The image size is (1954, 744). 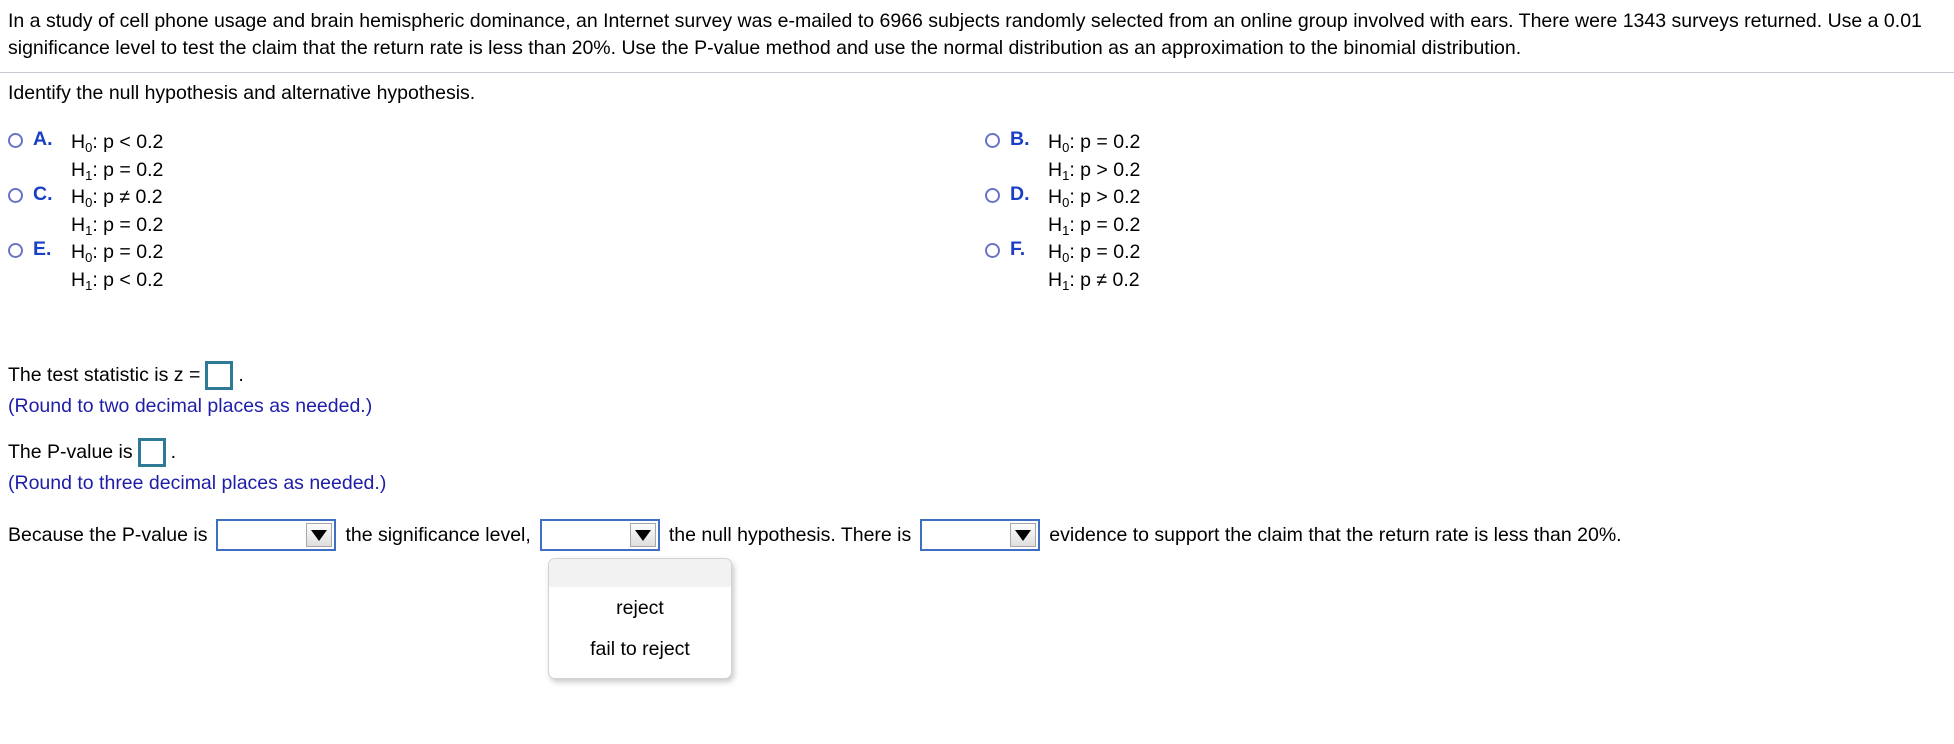 I want to click on option-text-a: H0: p < 0.2 H1: p = 0.2, so click(x=117, y=156).